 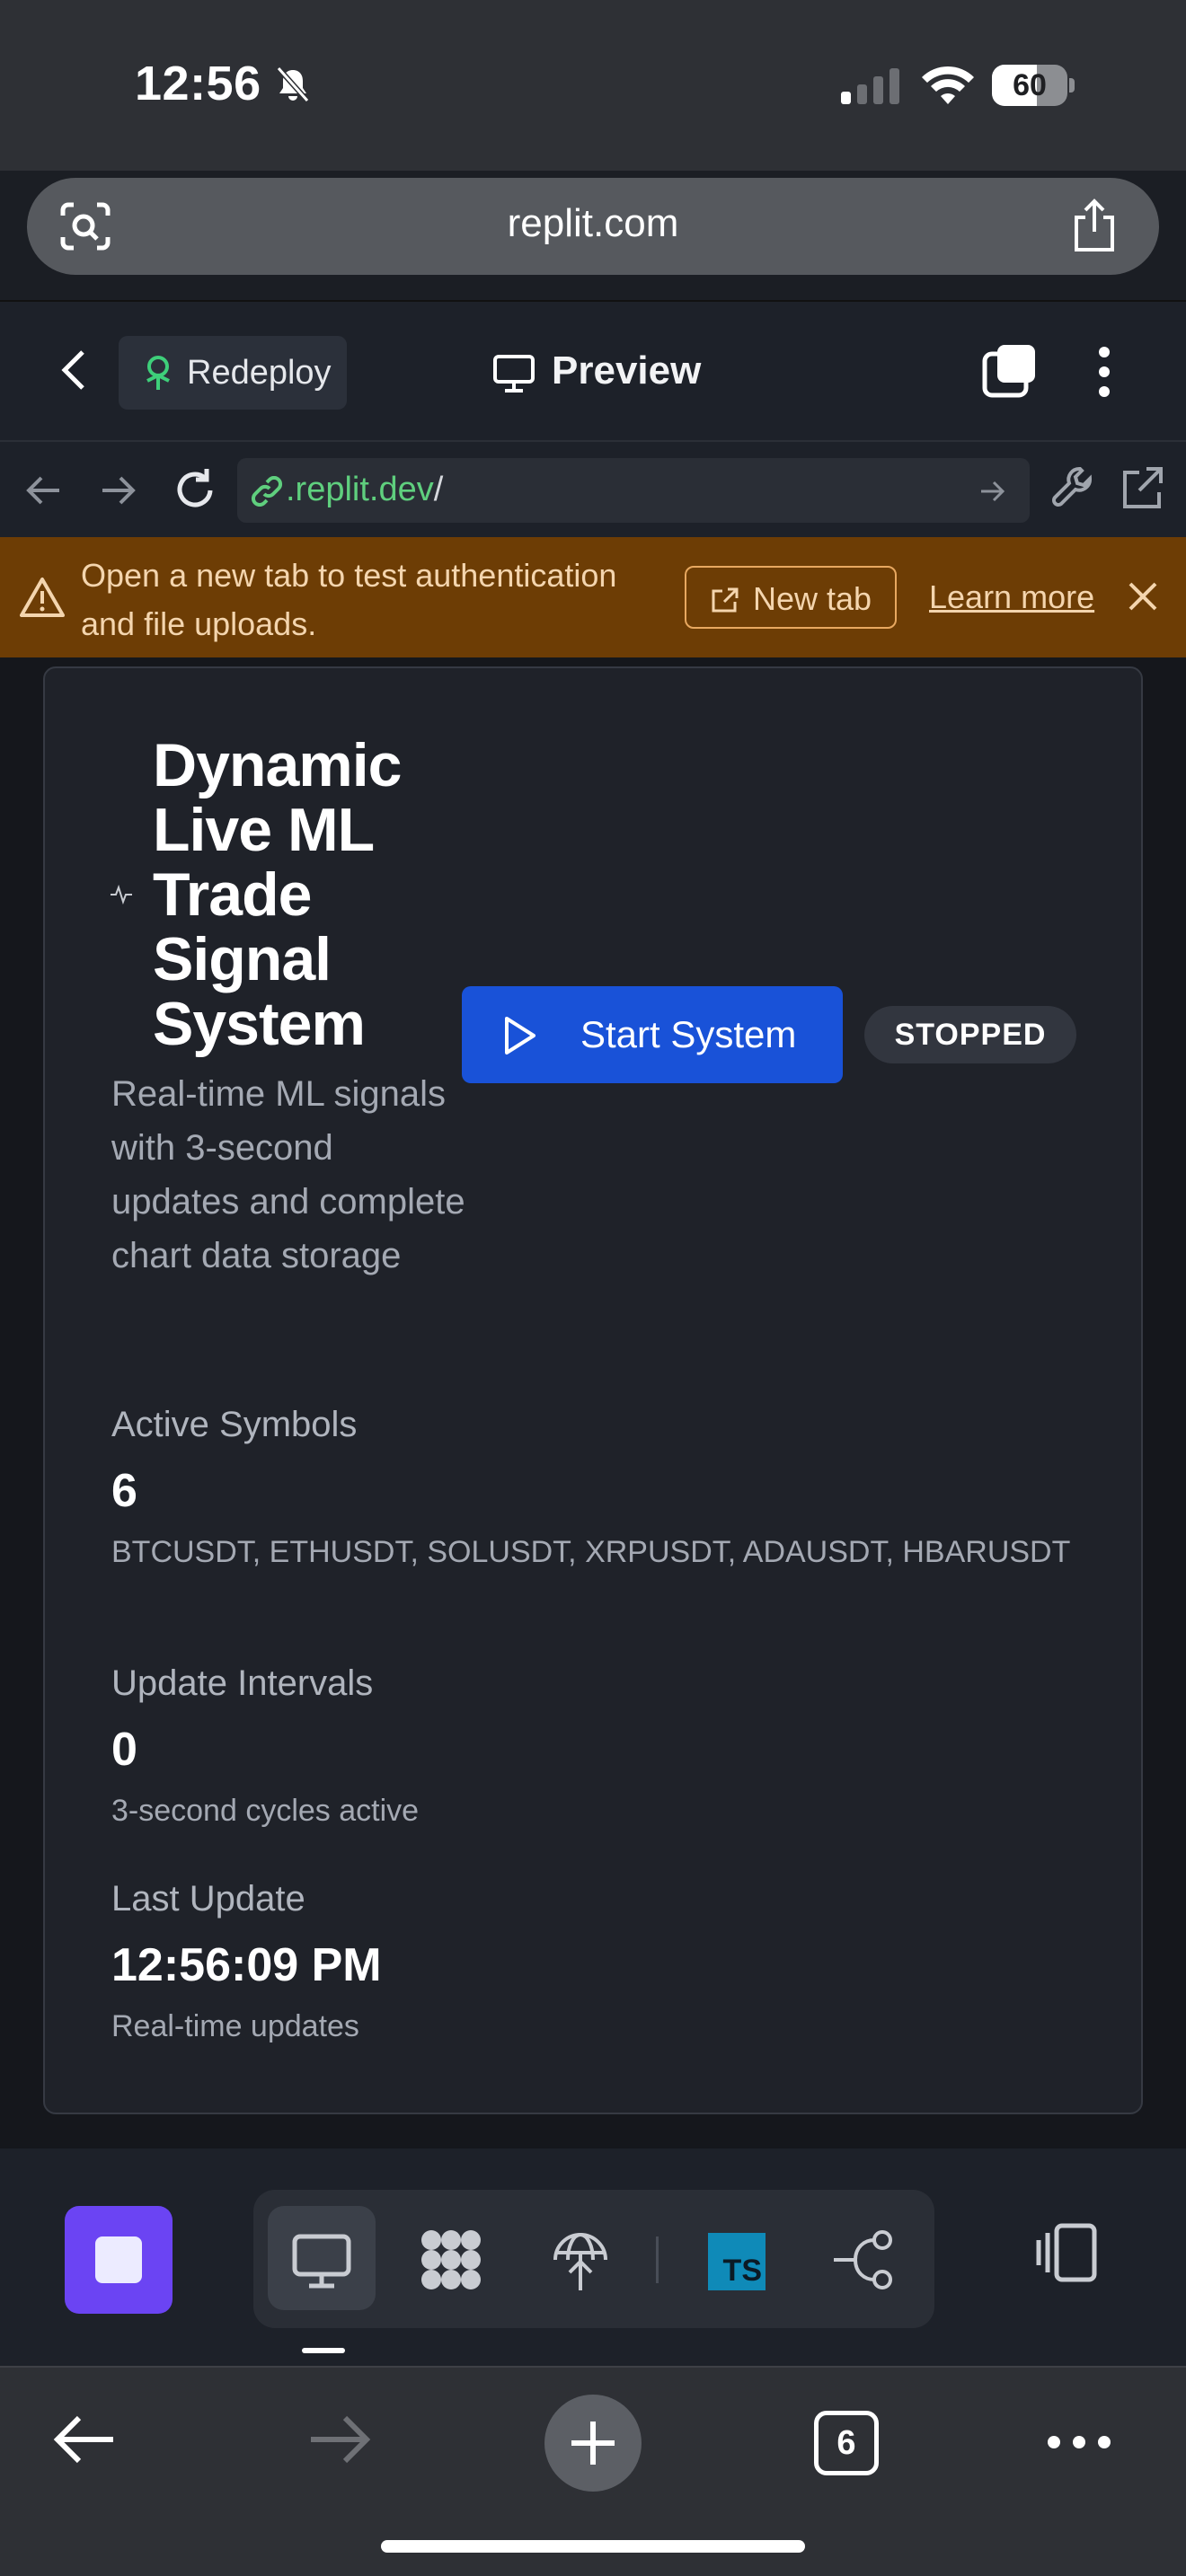 I want to click on arrow-right-icon, so click(x=118, y=490).